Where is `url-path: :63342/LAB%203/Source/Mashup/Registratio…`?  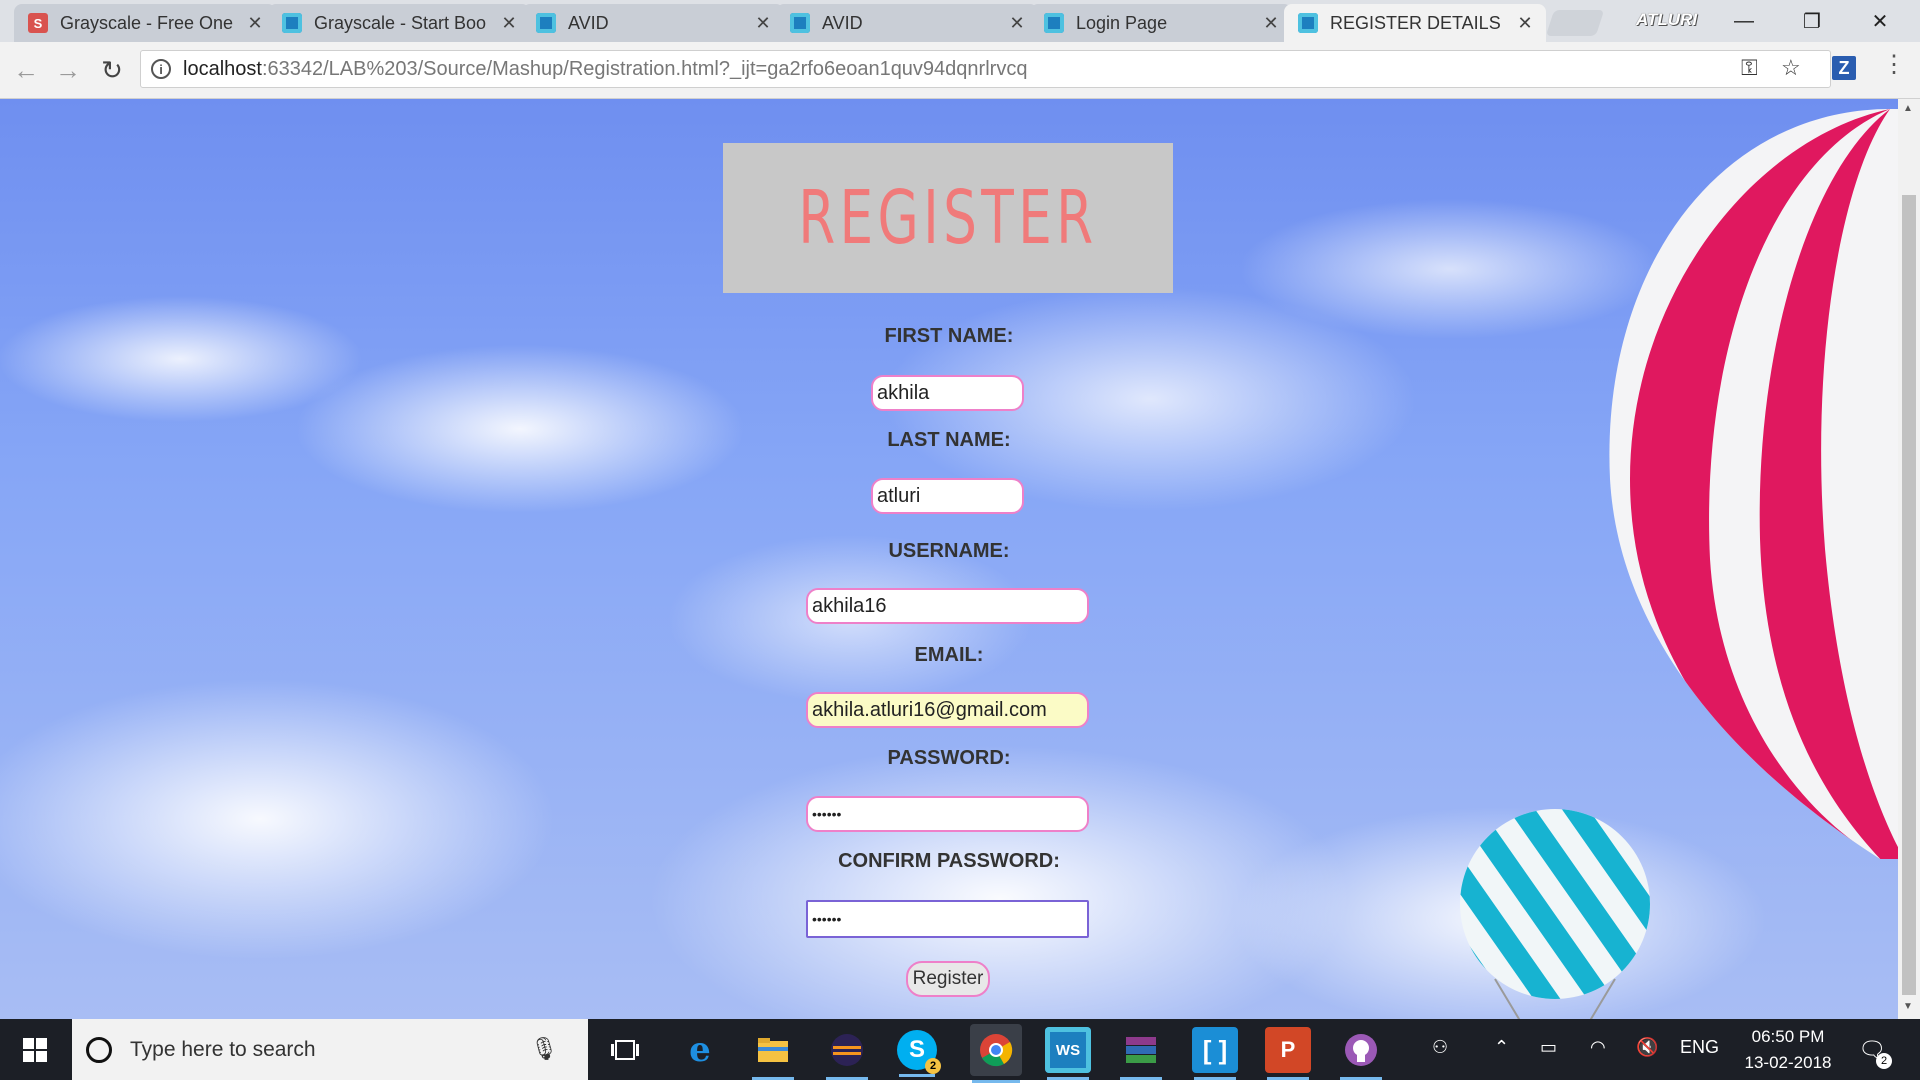
url-path: :63342/LAB%203/Source/Mashup/Registratio… is located at coordinates (644, 68).